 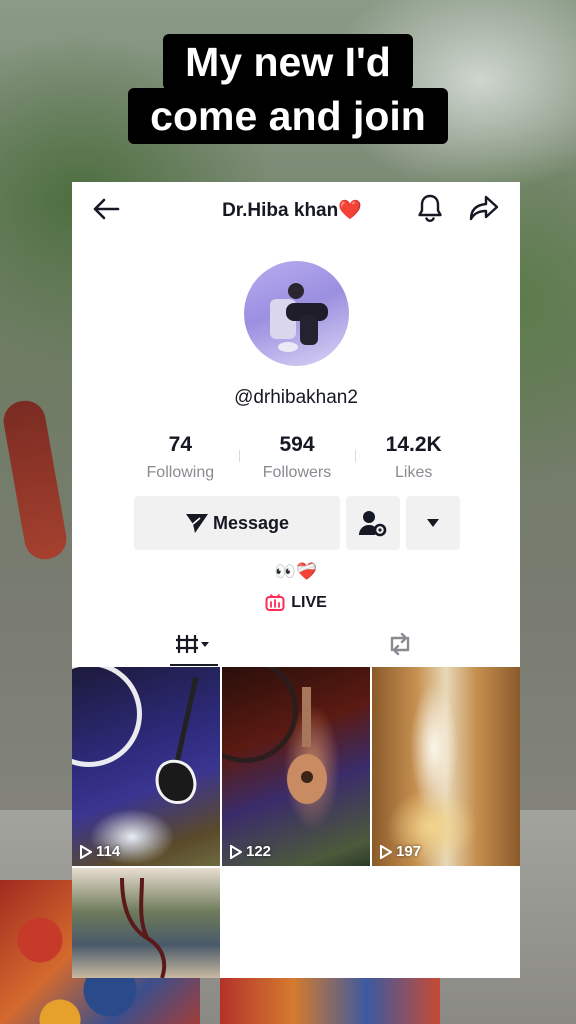 What do you see at coordinates (180, 457) in the screenshot?
I see `stat-following: 74 Following` at bounding box center [180, 457].